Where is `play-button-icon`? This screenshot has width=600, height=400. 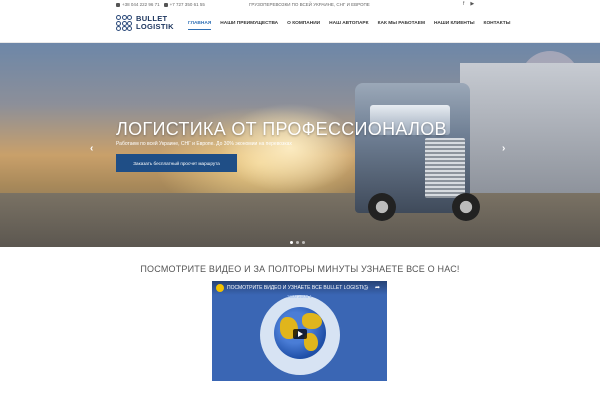
play-button-icon is located at coordinates (300, 334).